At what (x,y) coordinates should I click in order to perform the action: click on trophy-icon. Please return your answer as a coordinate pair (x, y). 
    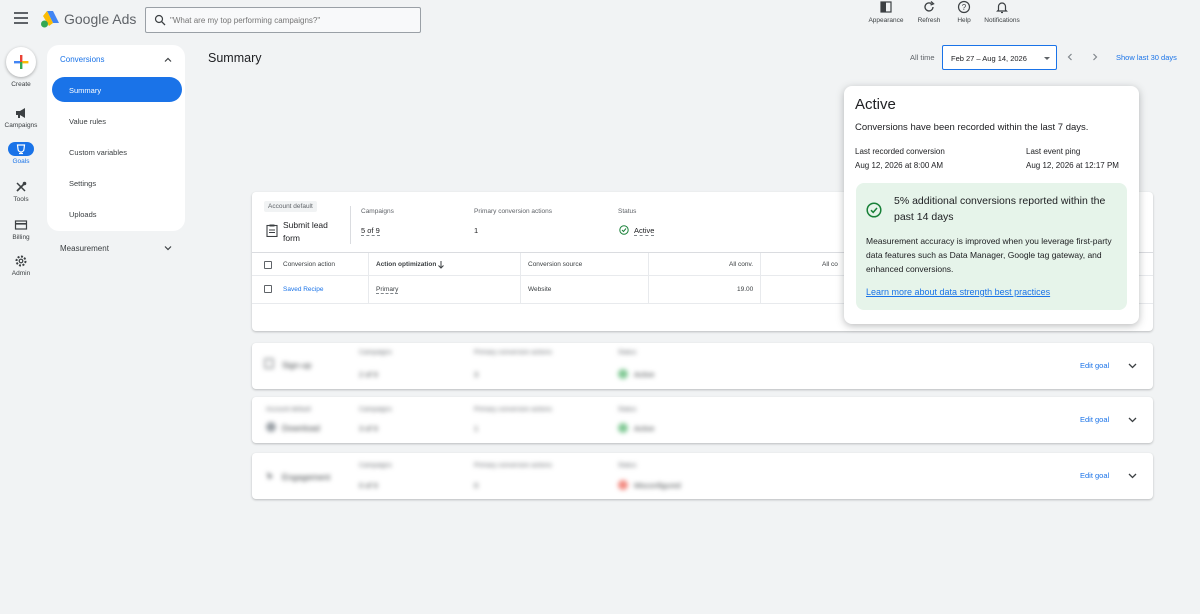
    Looking at the image, I should click on (21, 149).